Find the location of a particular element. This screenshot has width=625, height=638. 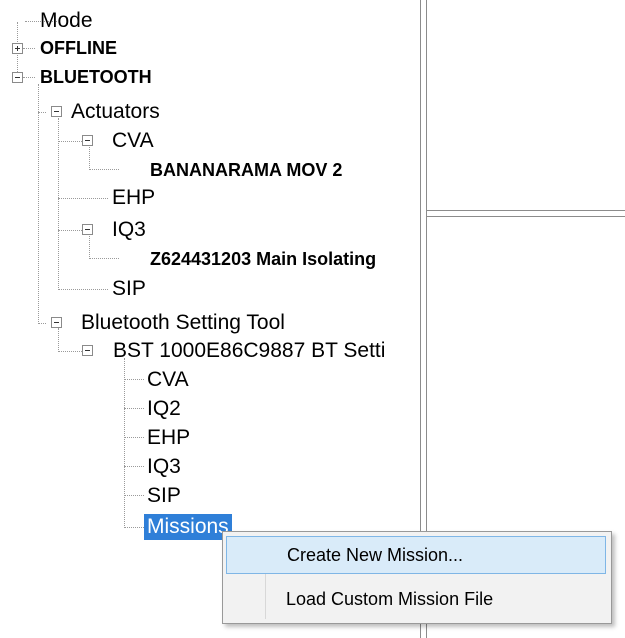

tree-node-bst-ehp: EHP is located at coordinates (168, 438).